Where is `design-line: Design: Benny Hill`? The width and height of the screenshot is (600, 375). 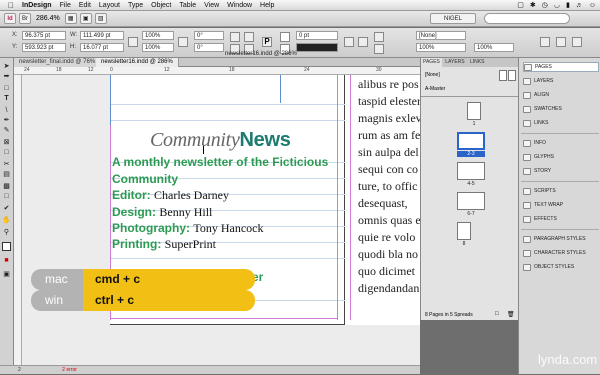
design-line: Design: Benny Hill is located at coordinates (162, 212).